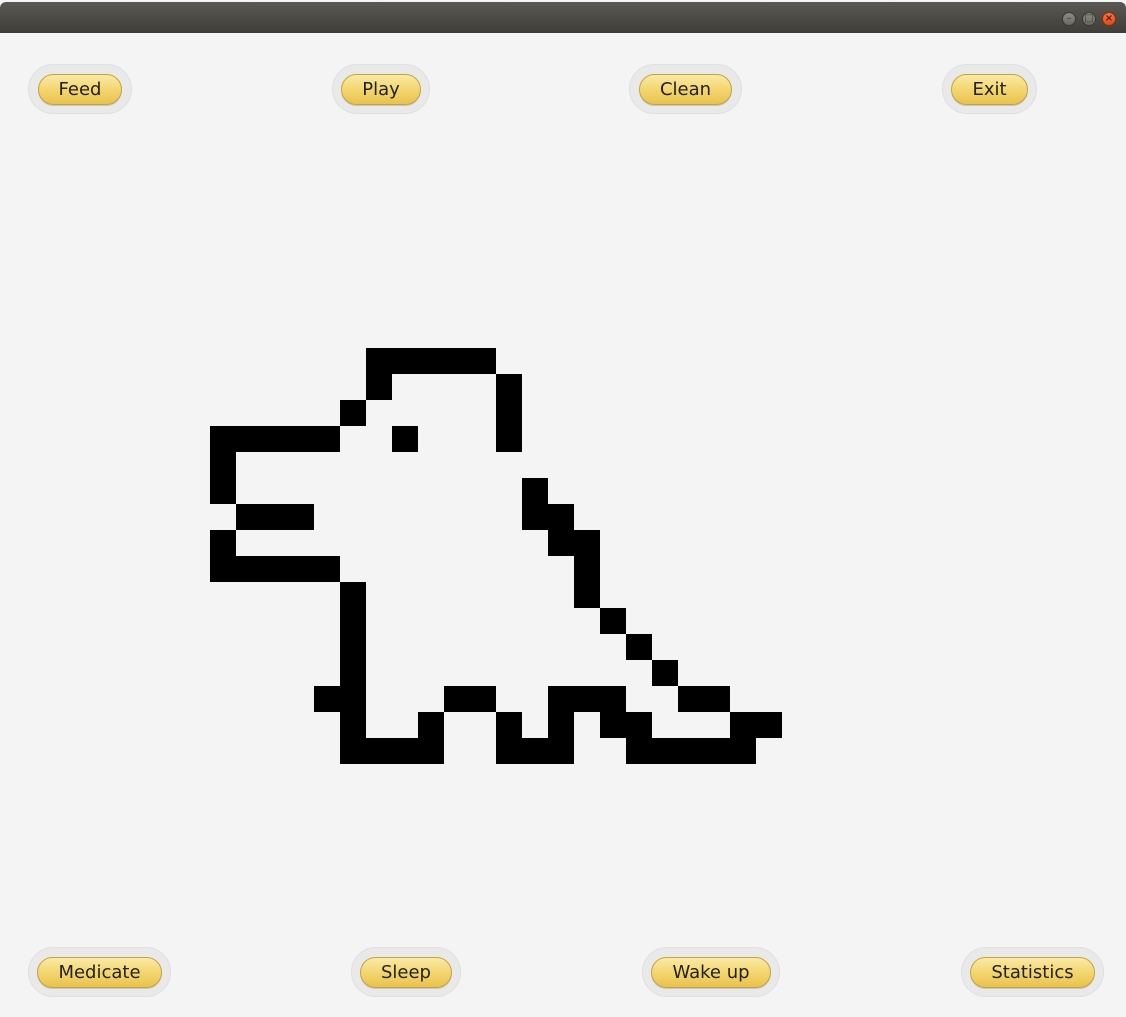 This screenshot has width=1126, height=1017. I want to click on wake-up-button: Wake up, so click(711, 972).